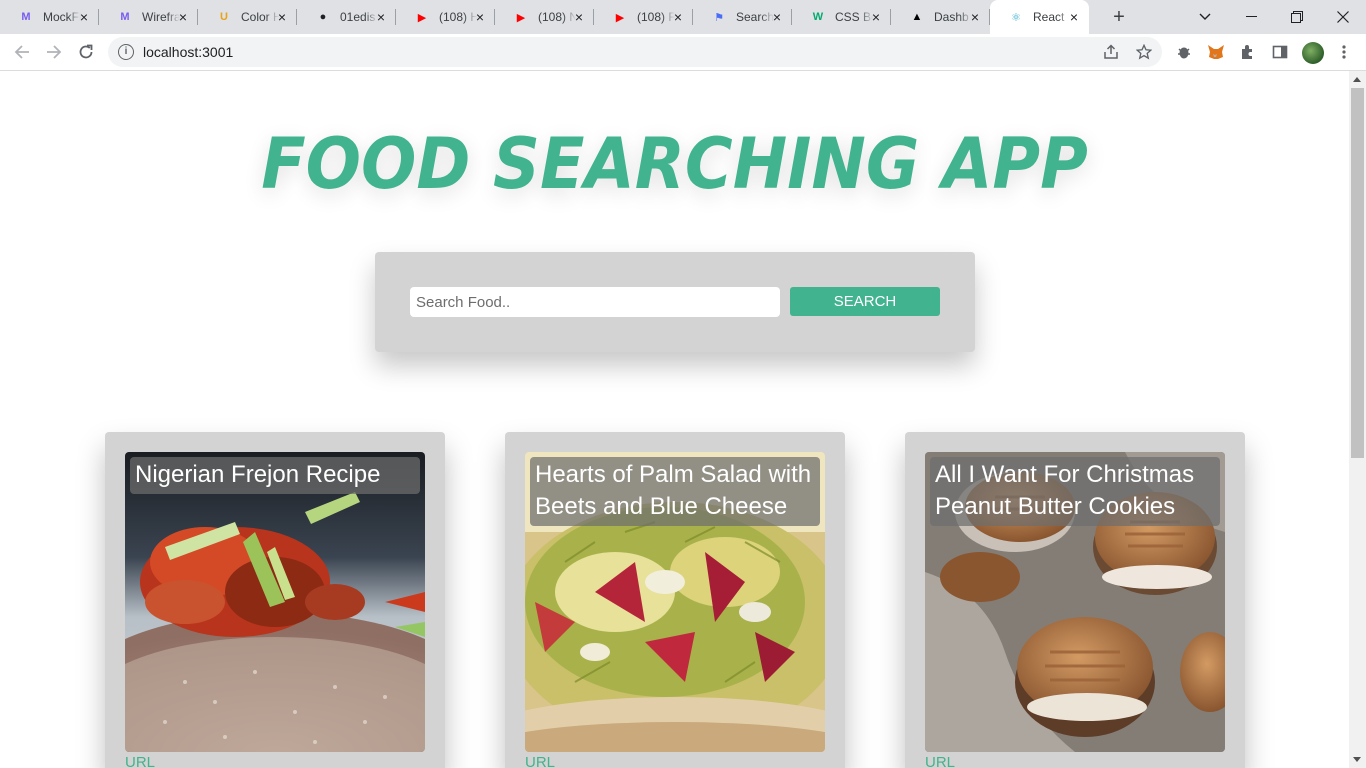 The height and width of the screenshot is (768, 1366). Describe the element at coordinates (358, 17) in the screenshot. I see `tab-title: 01edis` at that location.